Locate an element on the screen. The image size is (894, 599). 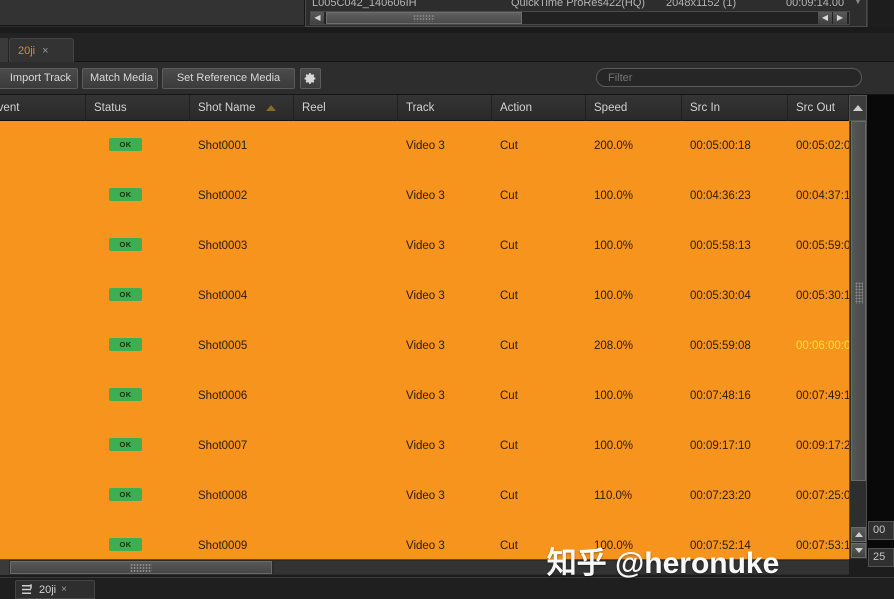
chevron-down-icon: ▼ is located at coordinates (858, 3).